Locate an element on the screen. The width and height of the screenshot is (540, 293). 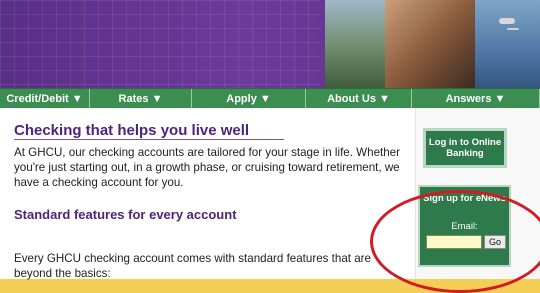
nav-rates: Rates ▼ is located at coordinates (141, 99).